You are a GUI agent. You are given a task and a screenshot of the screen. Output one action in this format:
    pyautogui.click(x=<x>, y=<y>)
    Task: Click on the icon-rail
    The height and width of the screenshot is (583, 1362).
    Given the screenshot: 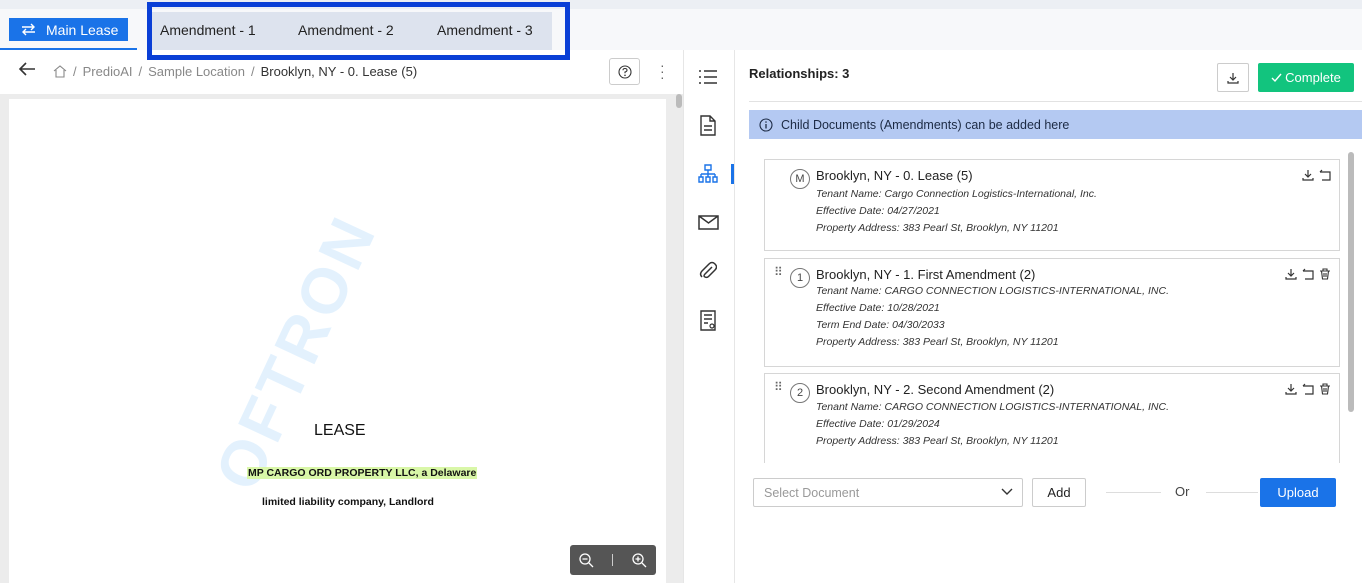 What is the action you would take?
    pyautogui.click(x=709, y=316)
    